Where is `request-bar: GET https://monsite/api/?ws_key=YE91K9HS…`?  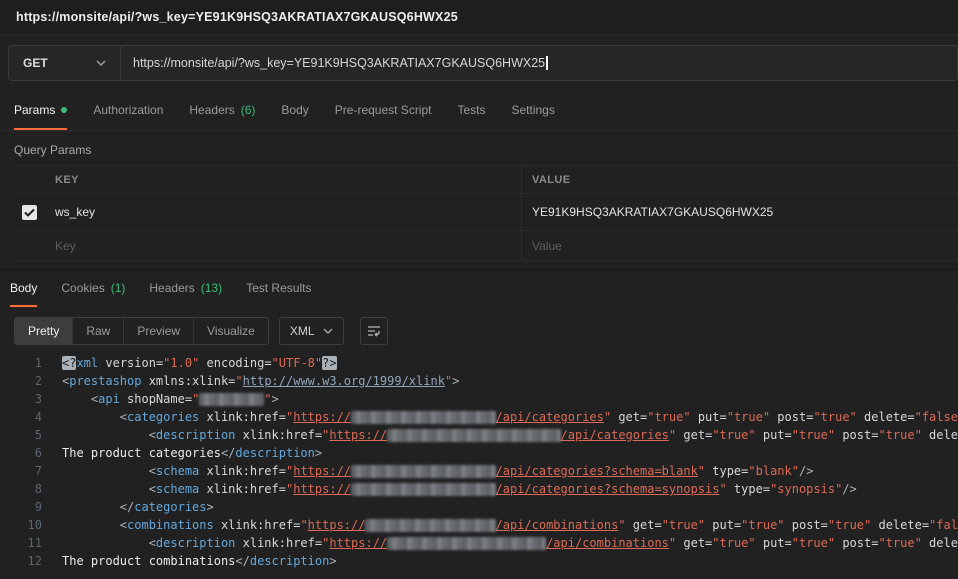 request-bar: GET https://monsite/api/?ws_key=YE91K9HS… is located at coordinates (479, 63).